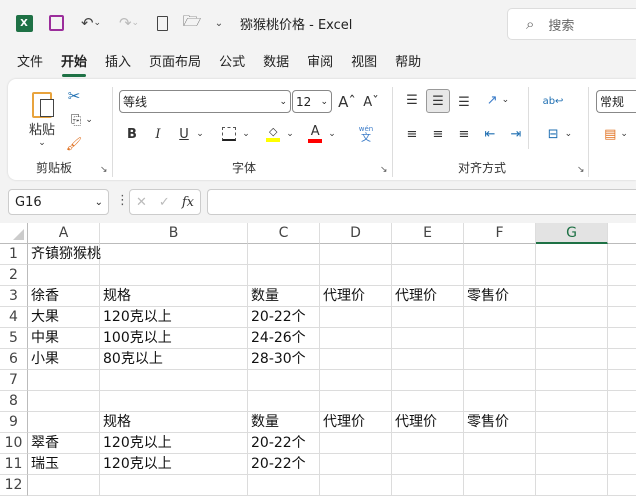  What do you see at coordinates (14, 464) in the screenshot?
I see `row-header-11: 11` at bounding box center [14, 464].